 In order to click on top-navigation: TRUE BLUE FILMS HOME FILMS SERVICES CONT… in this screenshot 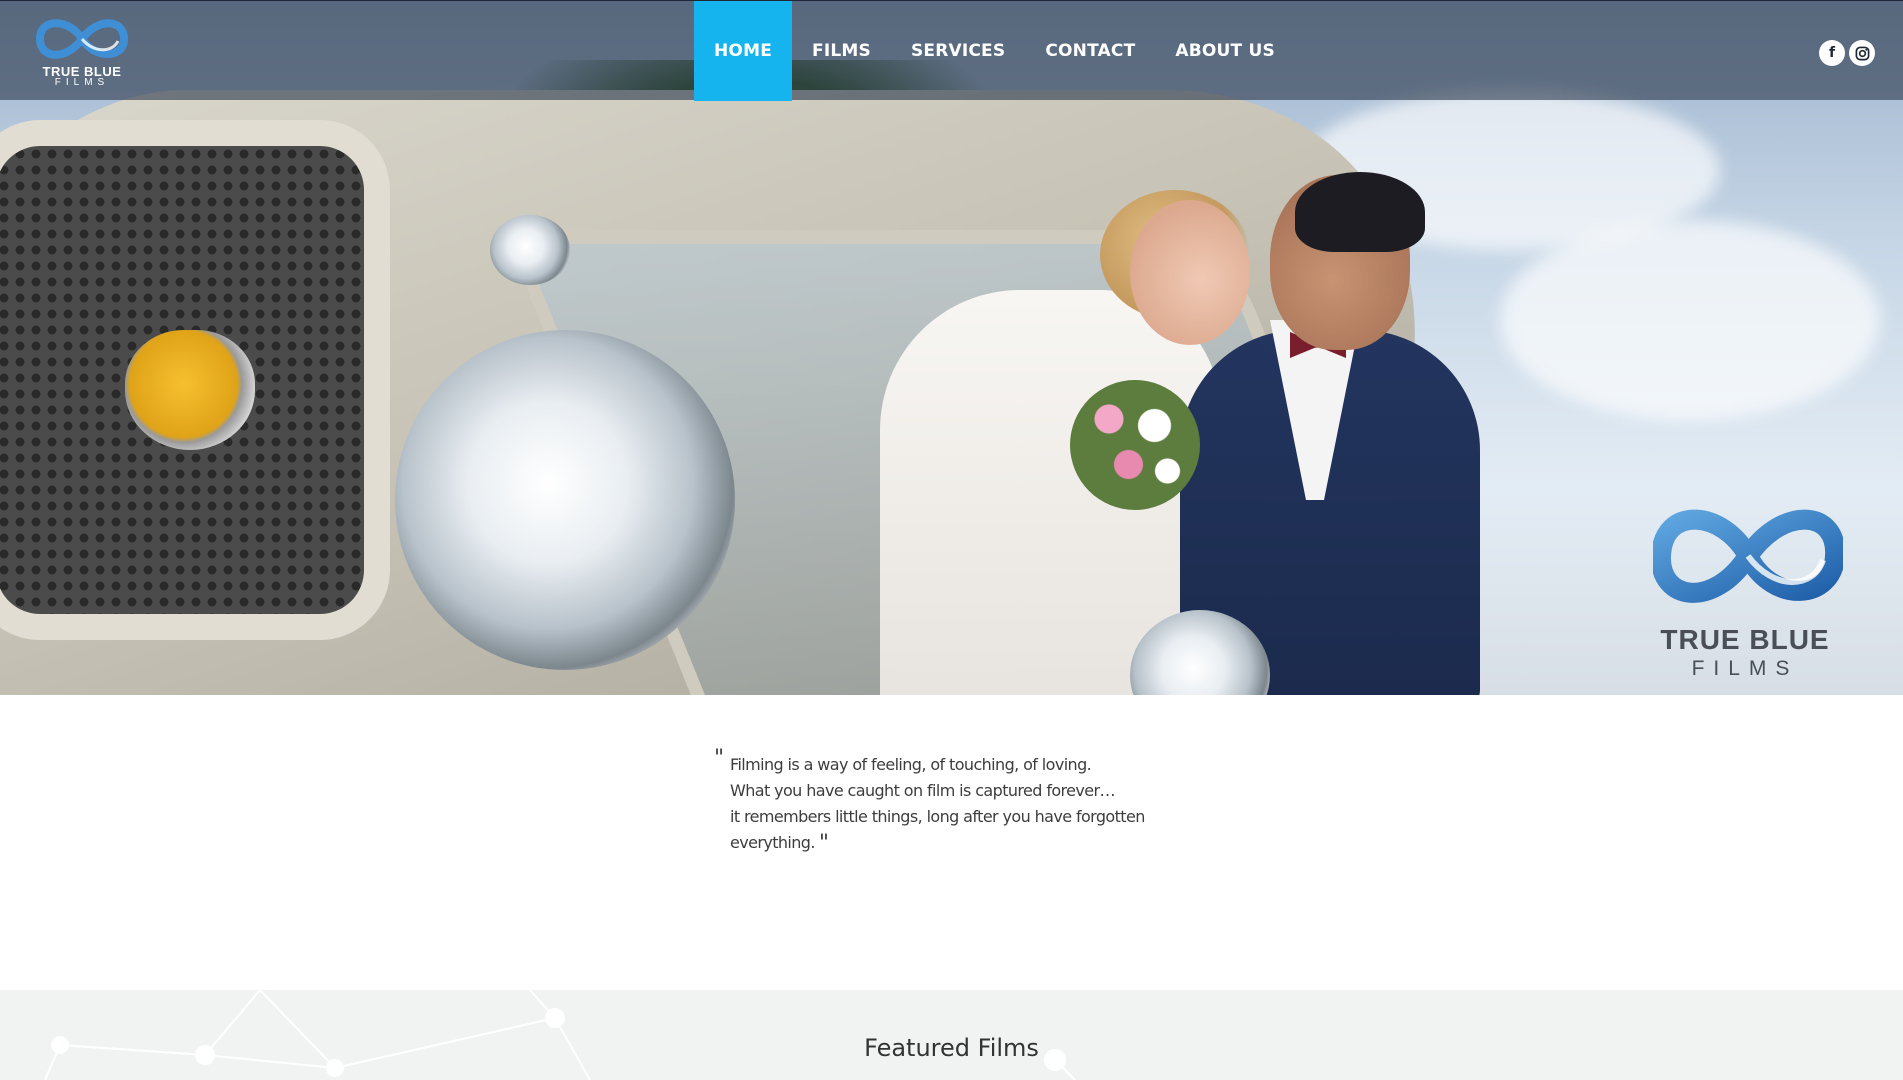, I will do `click(951, 50)`.